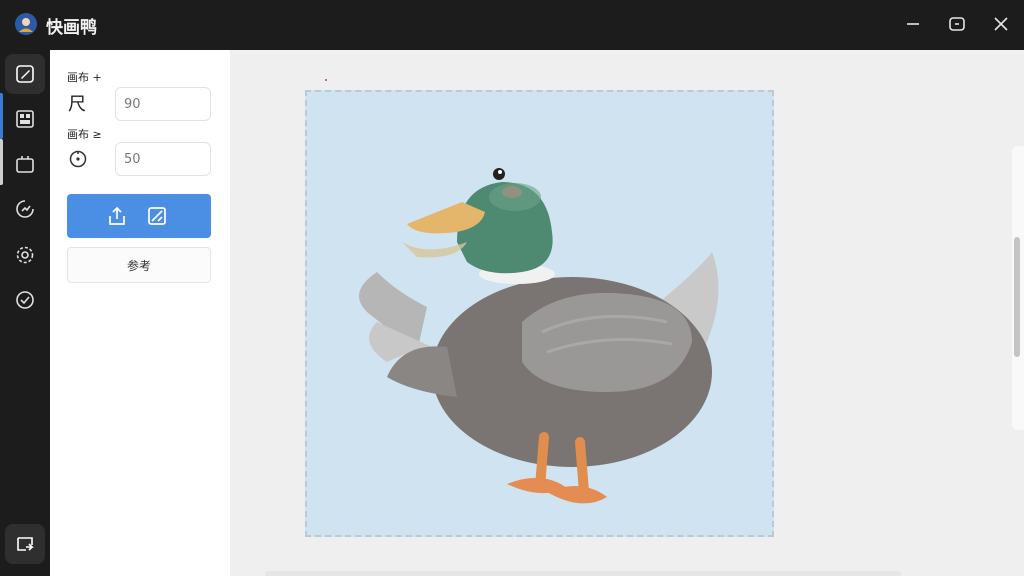 Image resolution: width=1024 pixels, height=576 pixels. Describe the element at coordinates (1, 116) in the screenshot. I see `rail-active-indicator` at that location.